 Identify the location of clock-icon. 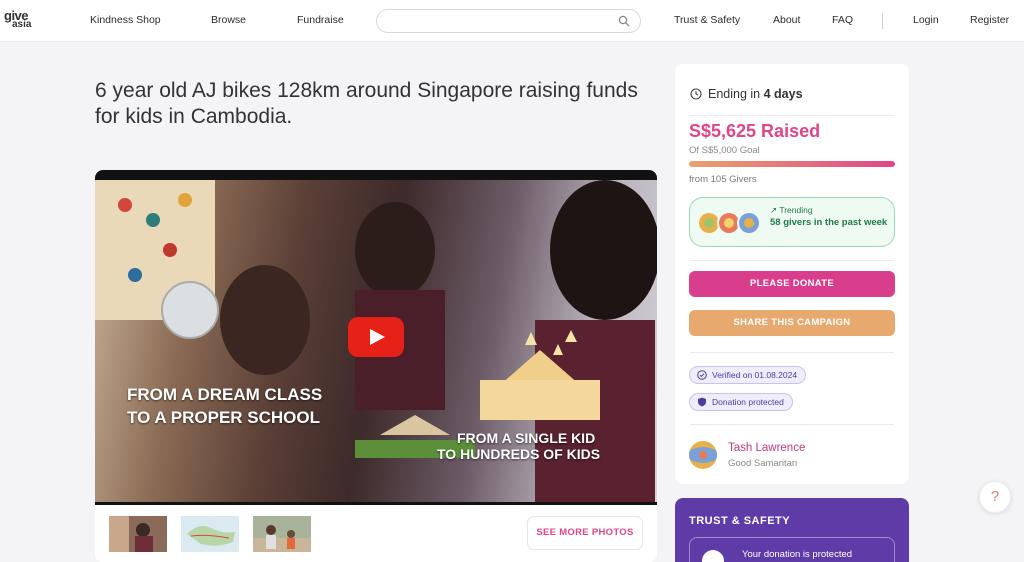
(696, 94).